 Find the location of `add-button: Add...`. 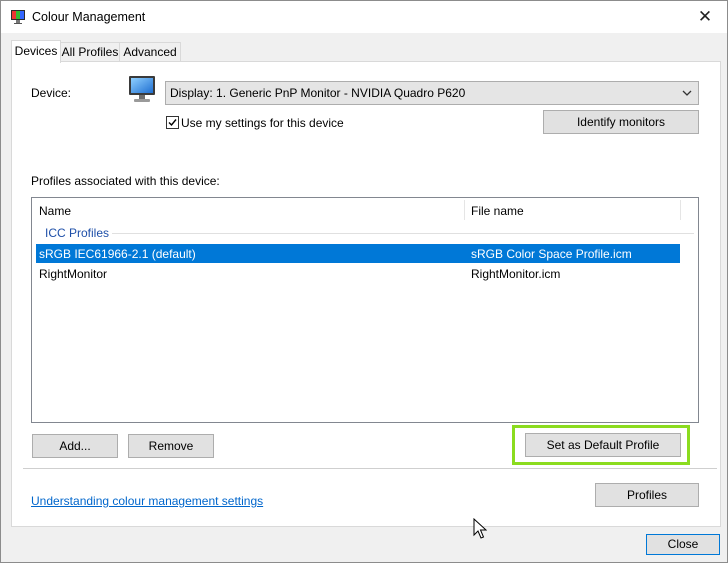

add-button: Add... is located at coordinates (75, 446).